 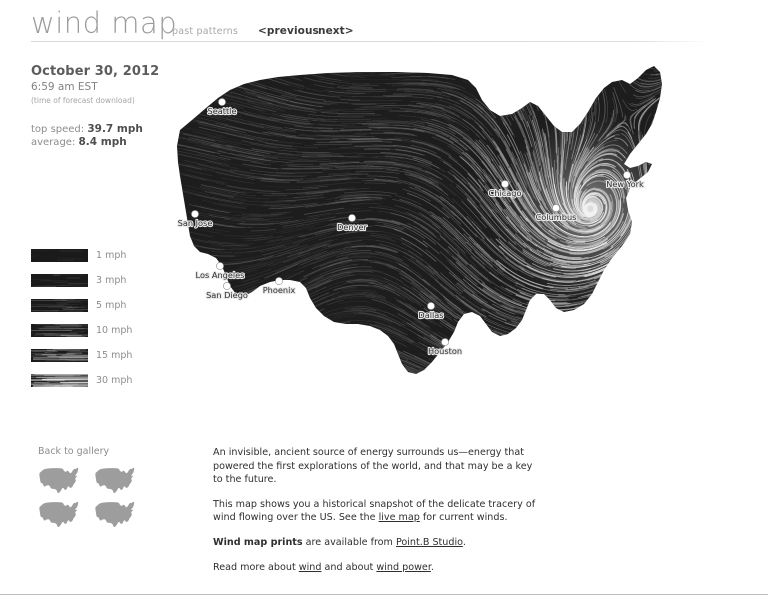 I want to click on legend-row: 3 mph, so click(x=101, y=280).